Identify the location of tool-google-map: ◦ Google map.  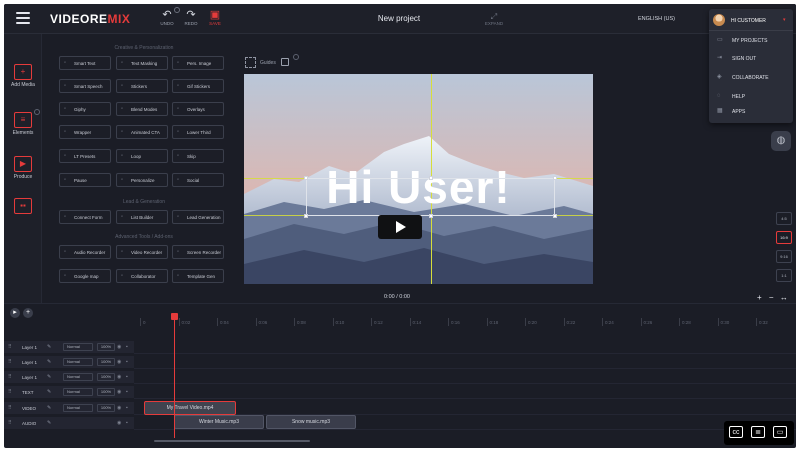
(85, 276).